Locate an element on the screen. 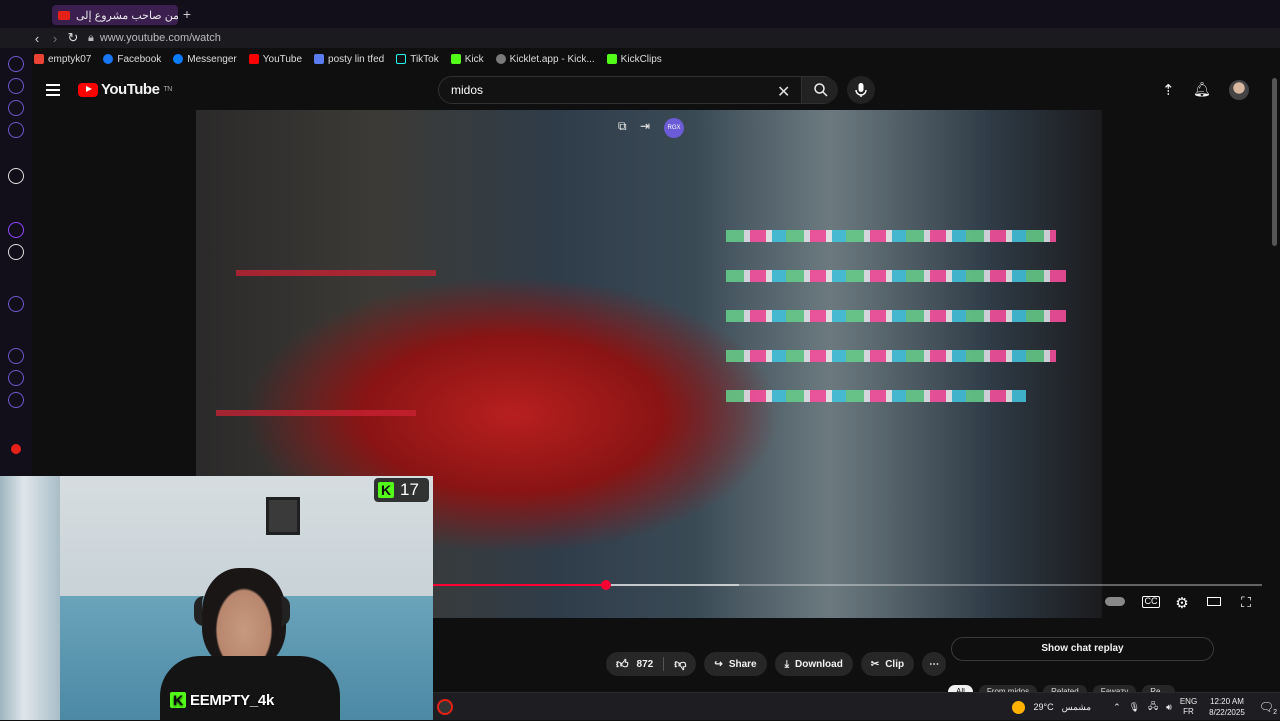 Image resolution: width=1280 pixels, height=721 pixels. more-actions-button: ⋯ is located at coordinates (934, 664).